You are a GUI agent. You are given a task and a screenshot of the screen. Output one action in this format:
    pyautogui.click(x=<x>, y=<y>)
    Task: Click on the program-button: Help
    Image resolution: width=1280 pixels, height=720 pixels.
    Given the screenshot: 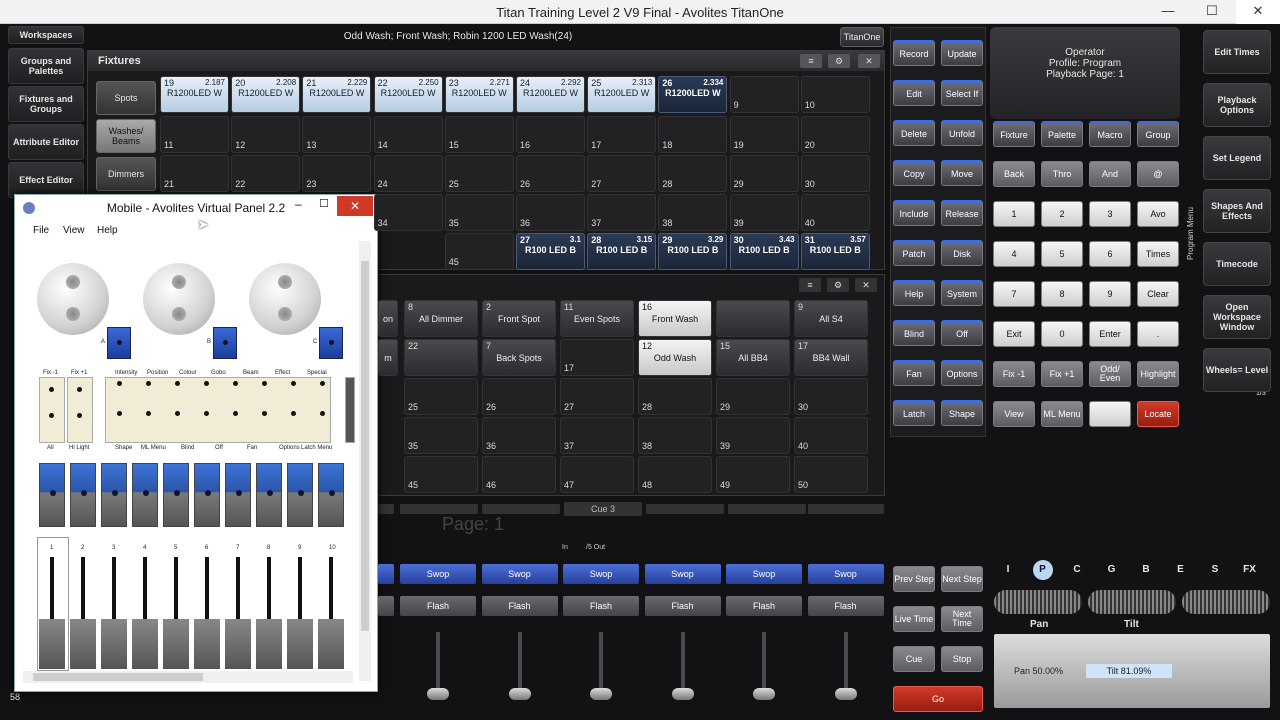 What is the action you would take?
    pyautogui.click(x=914, y=293)
    